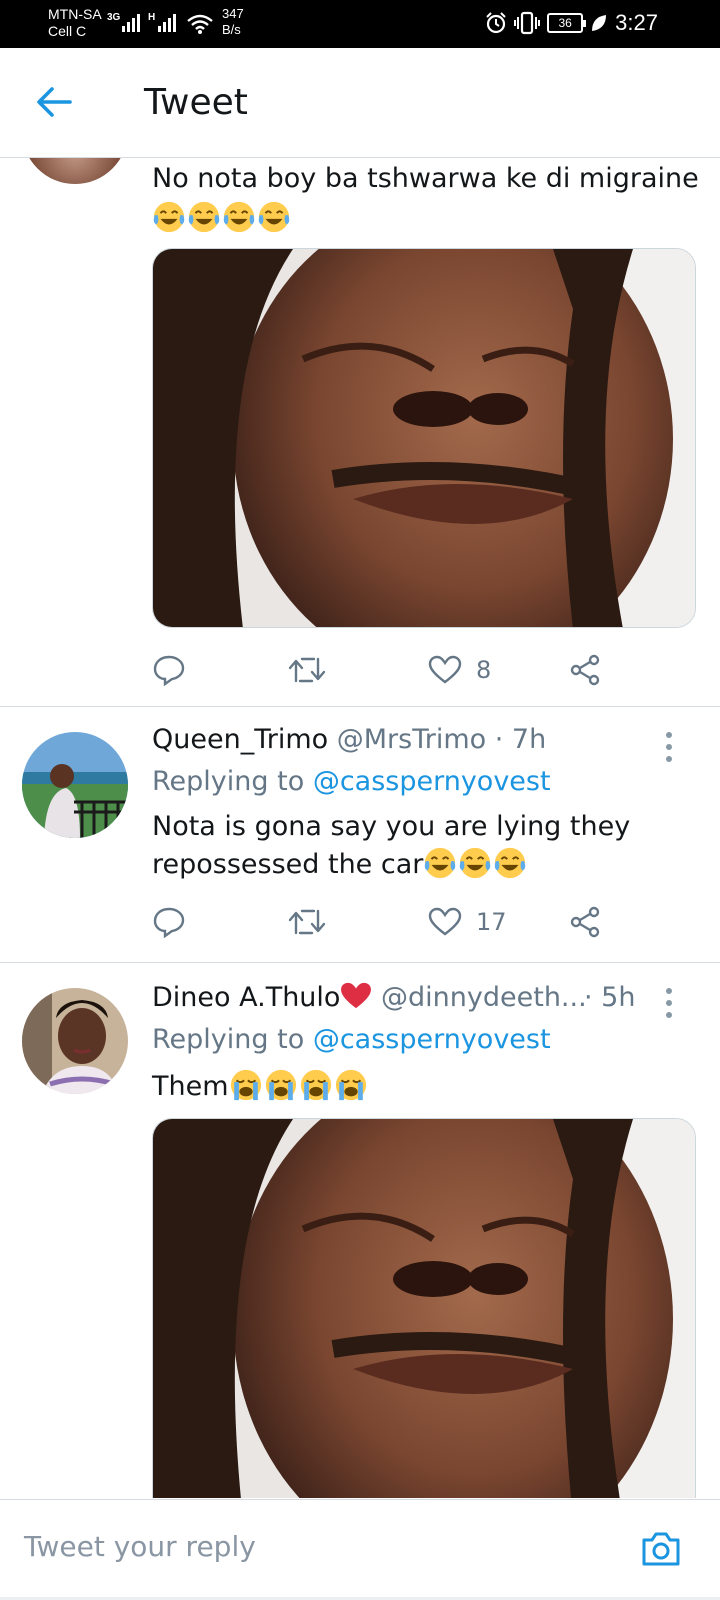 The image size is (720, 1600). I want to click on carrier-2: Cell C, so click(67, 31).